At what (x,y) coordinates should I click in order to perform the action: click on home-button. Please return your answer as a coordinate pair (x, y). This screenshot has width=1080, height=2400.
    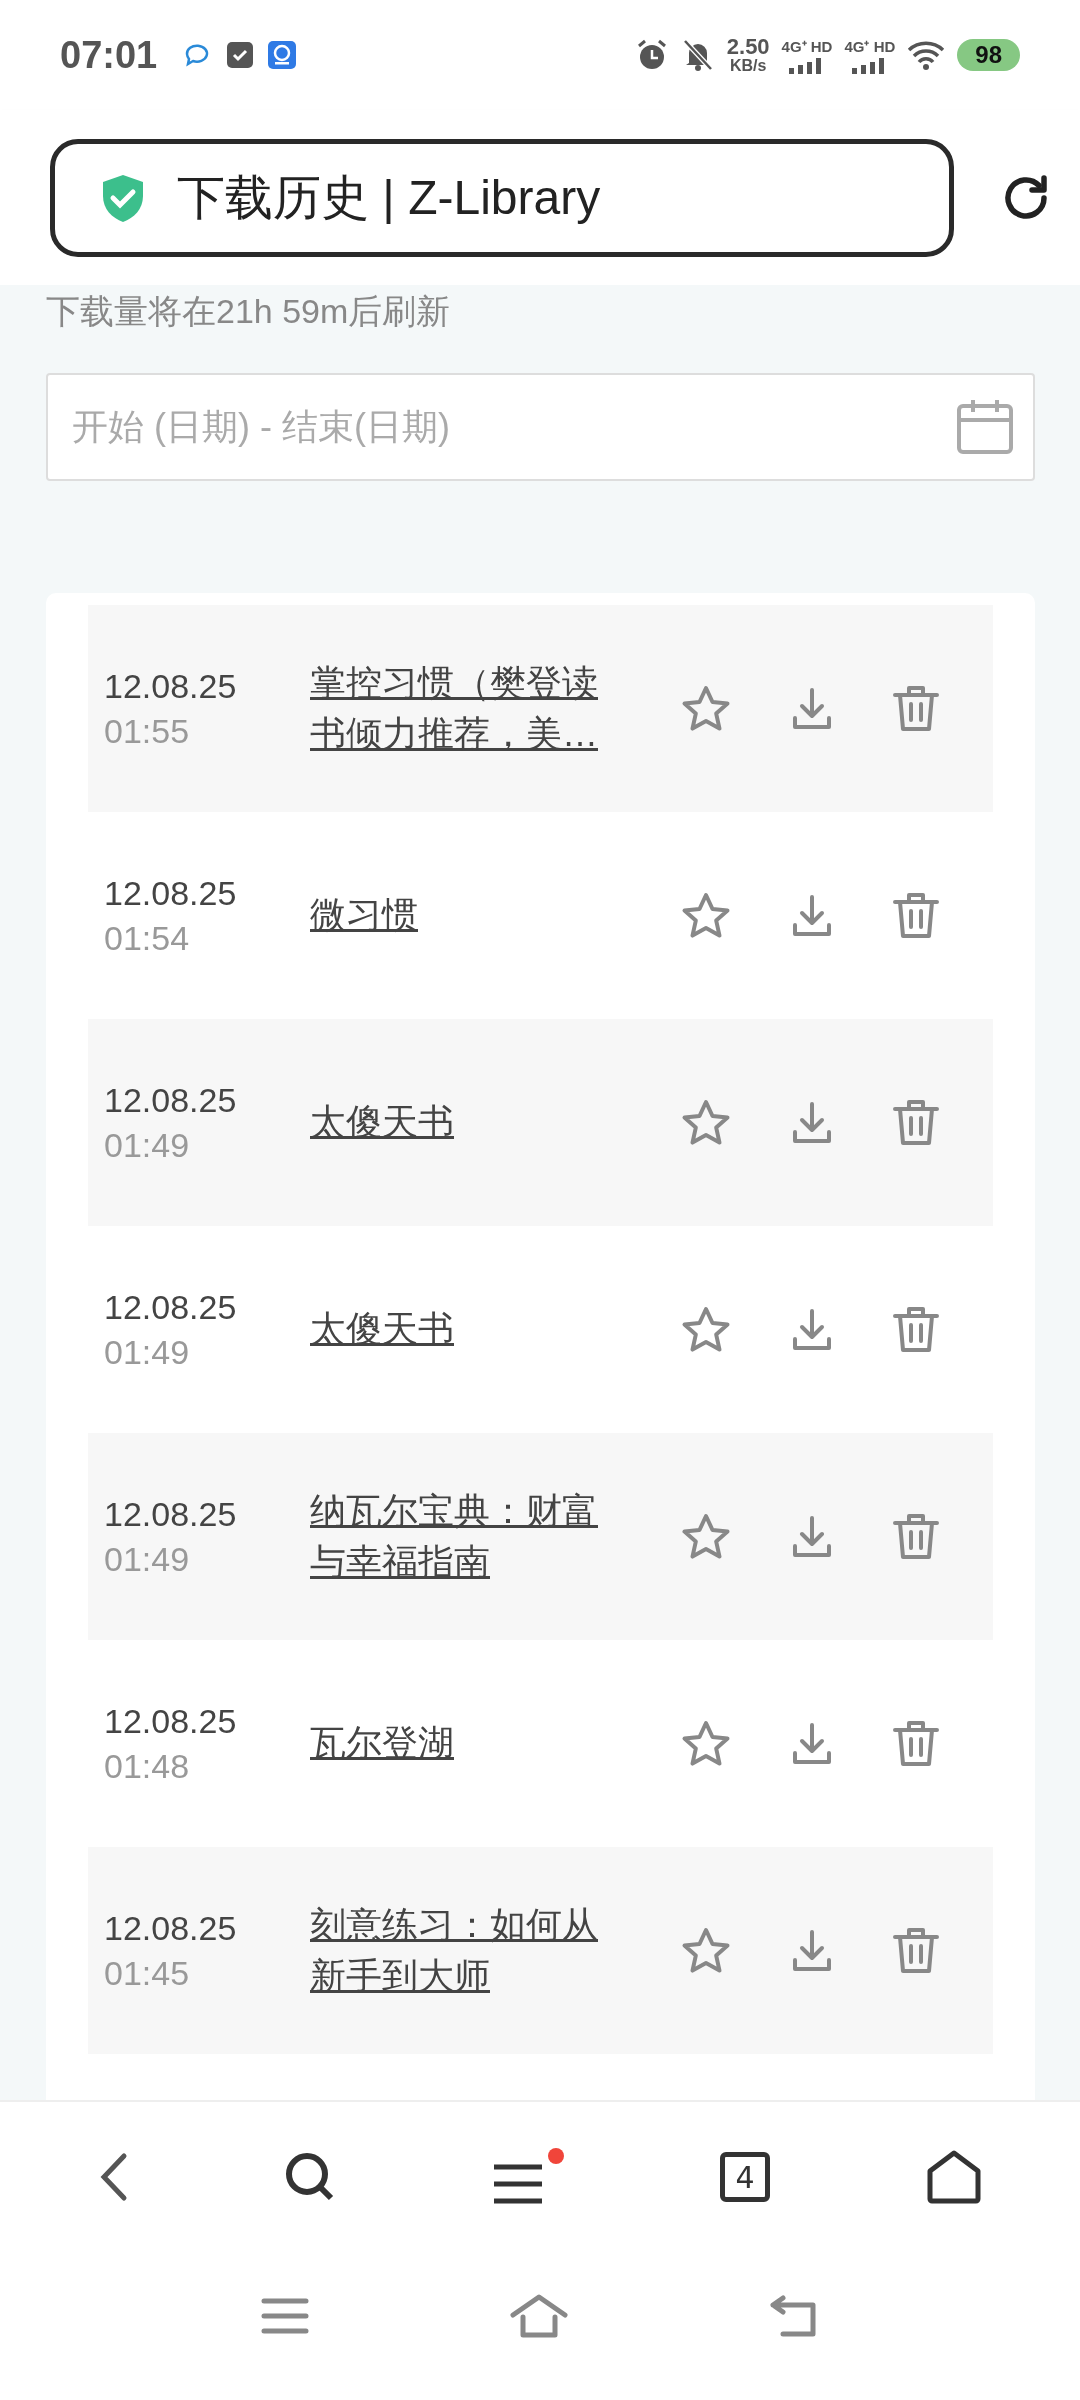
    Looking at the image, I should click on (954, 2177).